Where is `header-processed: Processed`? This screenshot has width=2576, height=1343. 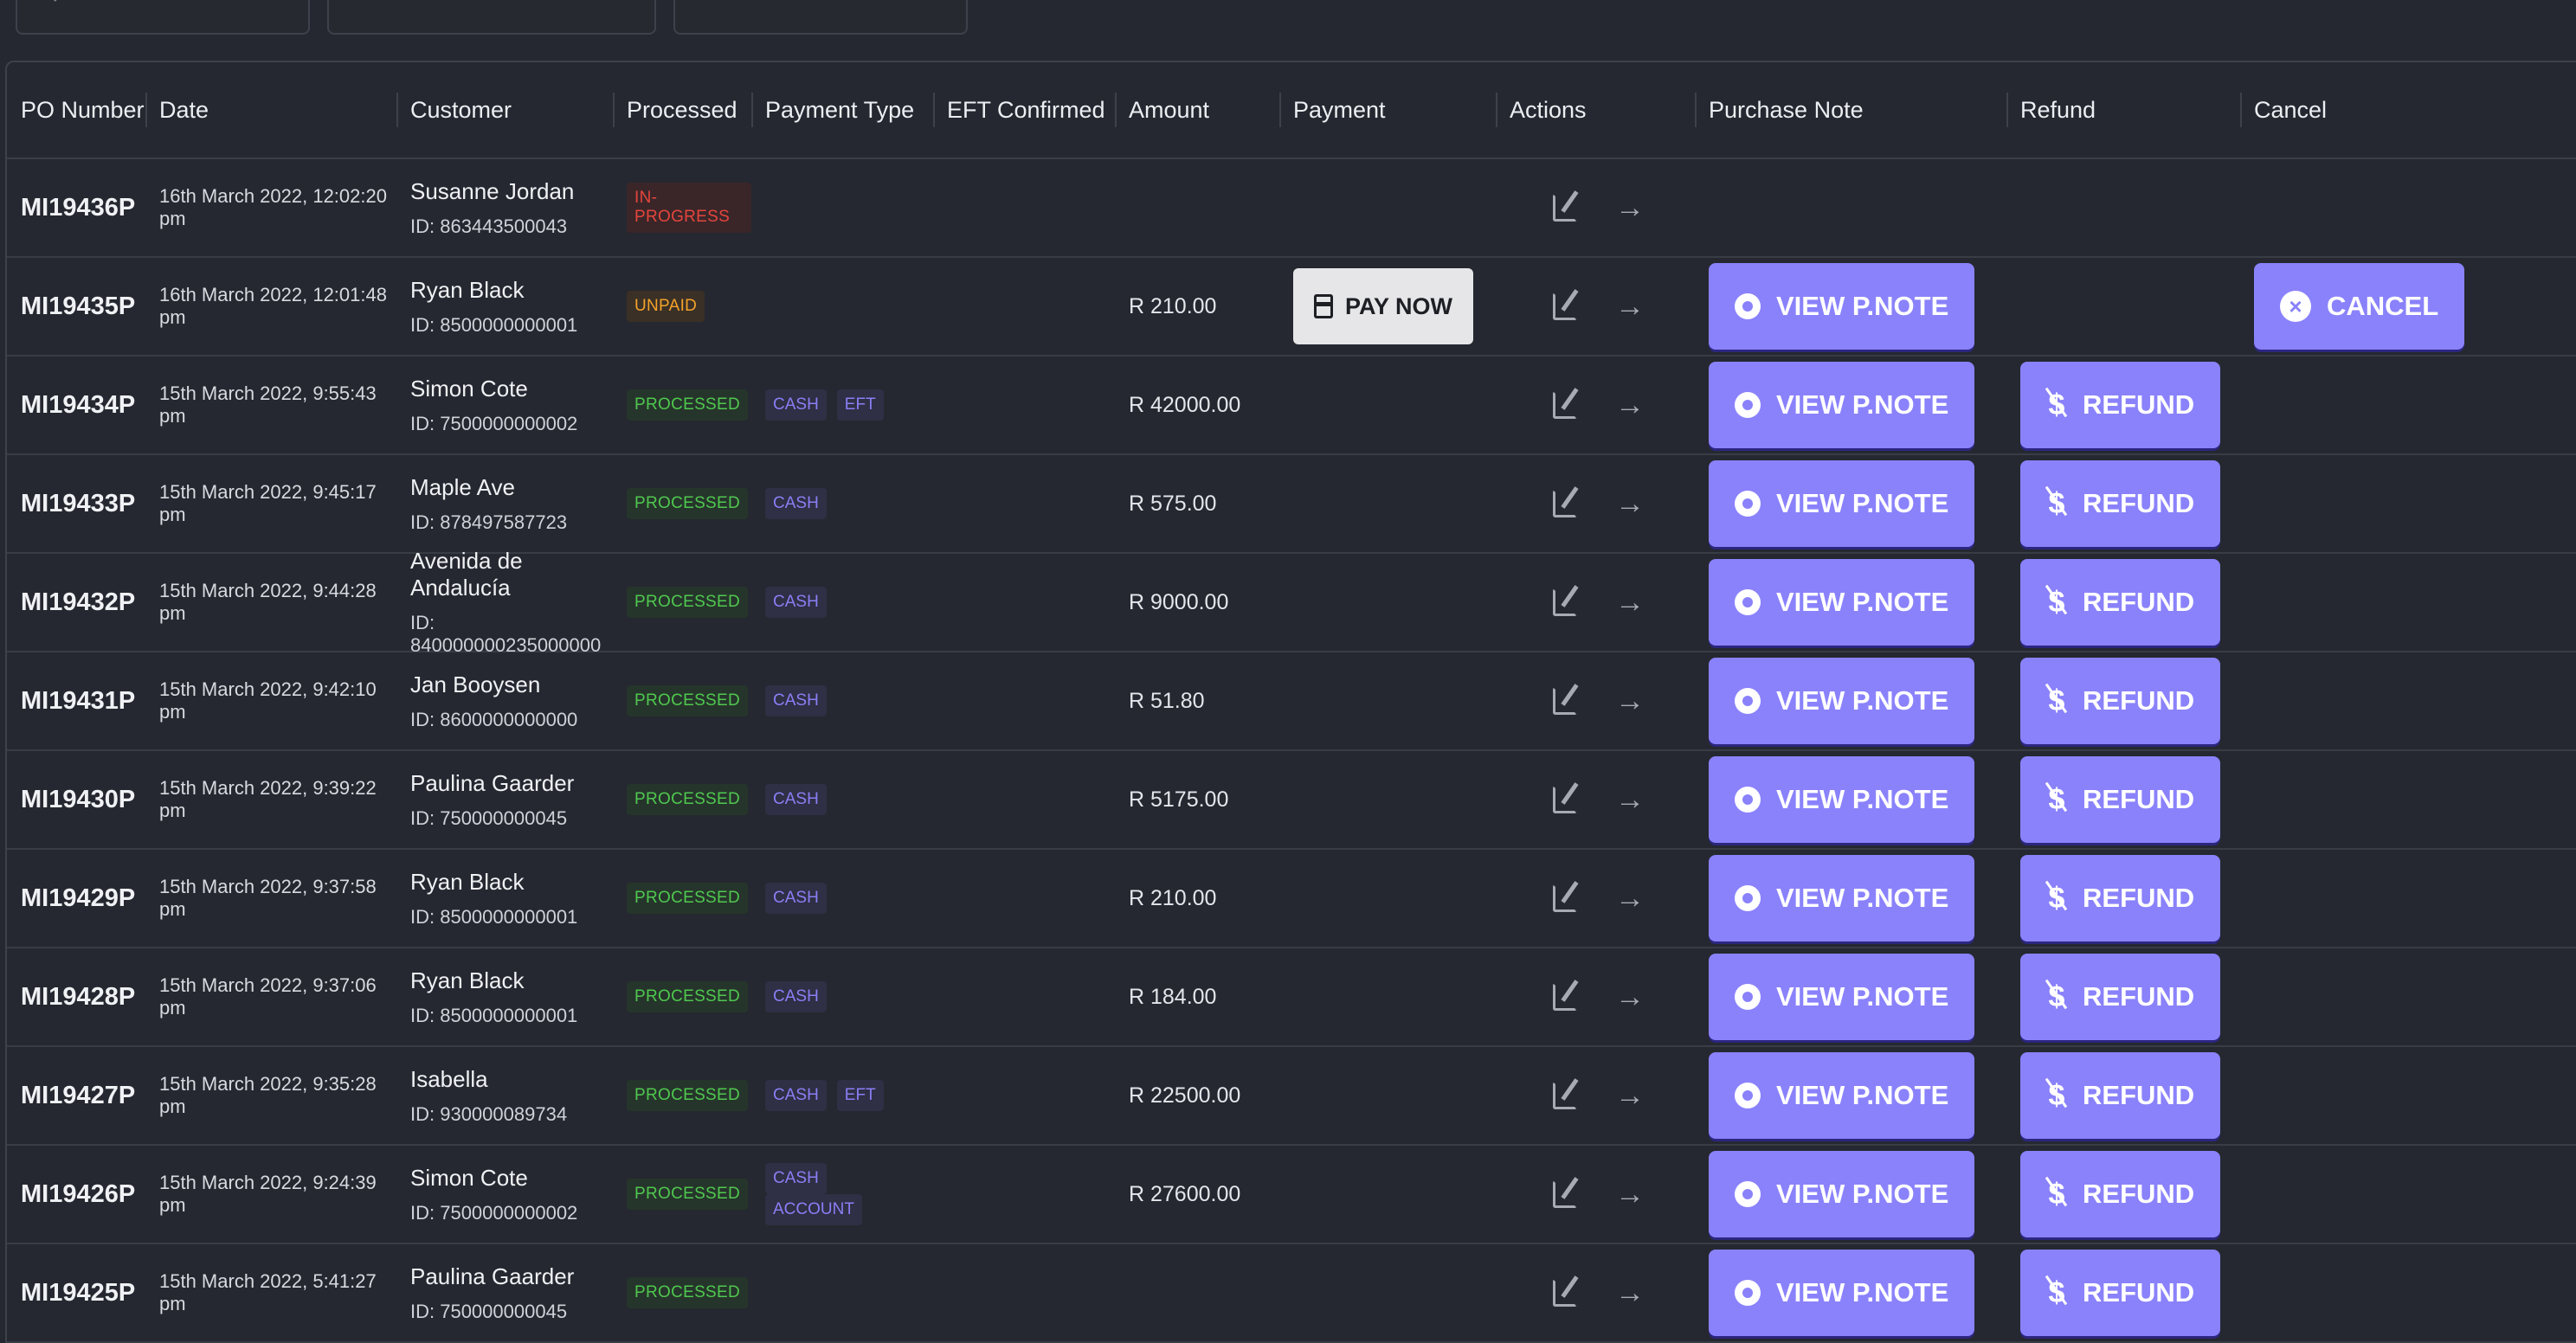 header-processed: Processed is located at coordinates (682, 110).